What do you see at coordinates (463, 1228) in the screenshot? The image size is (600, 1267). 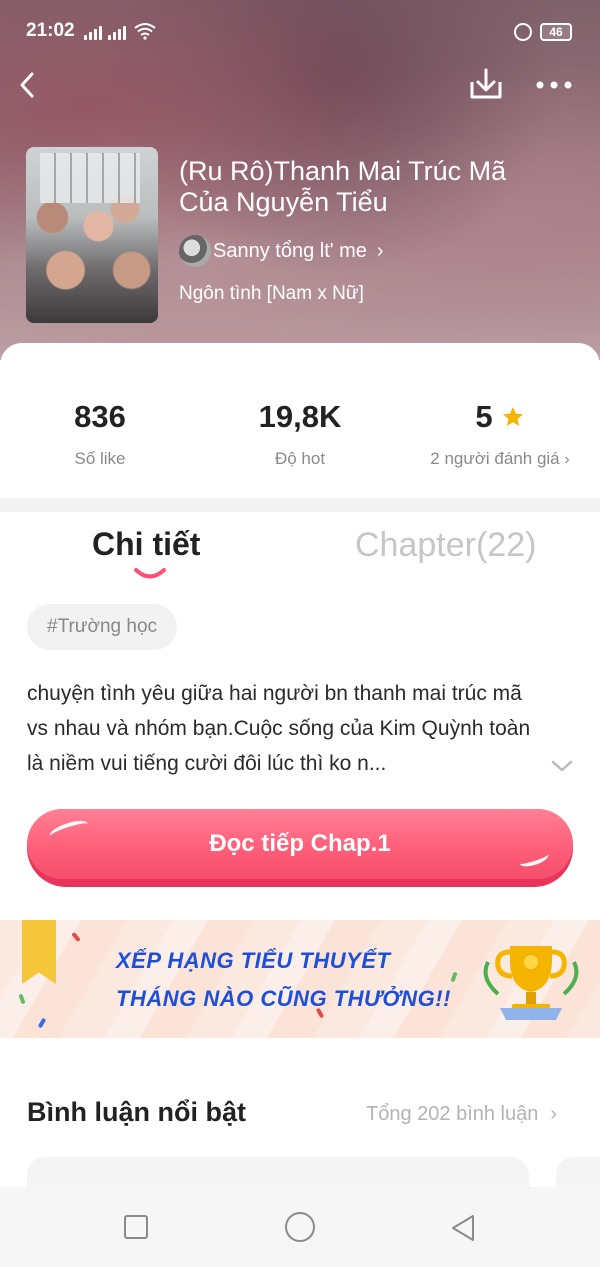 I see `back-nav-icon` at bounding box center [463, 1228].